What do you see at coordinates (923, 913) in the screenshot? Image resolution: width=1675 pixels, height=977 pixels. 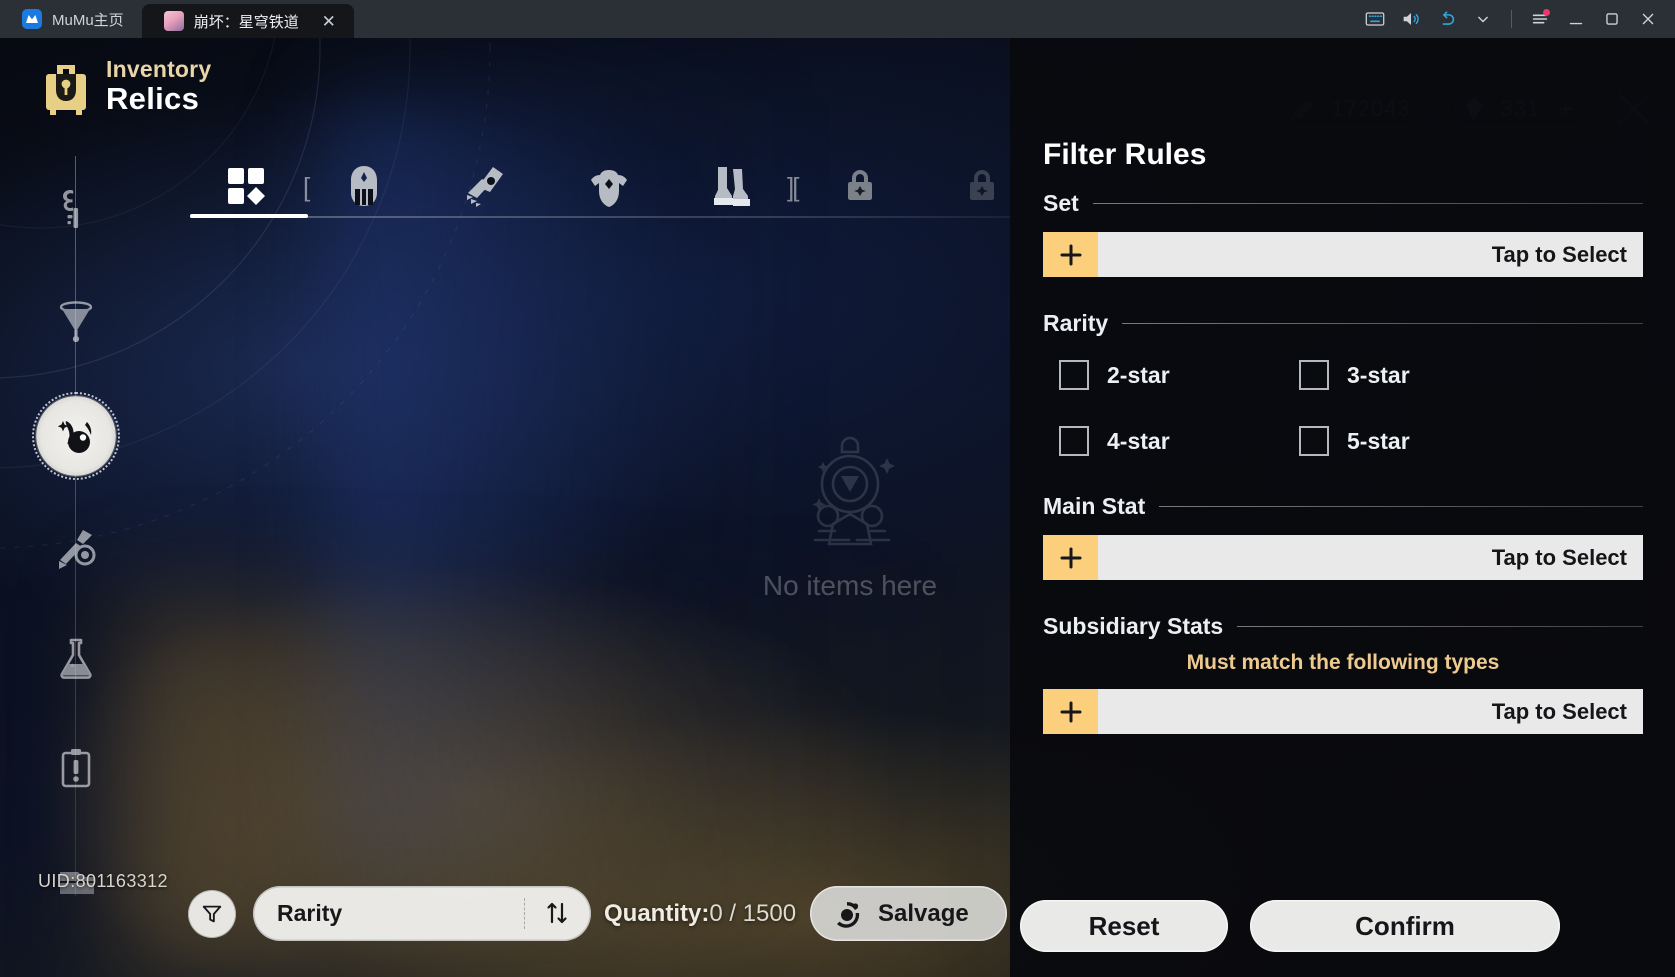 I see `salvage-label: Salvage` at bounding box center [923, 913].